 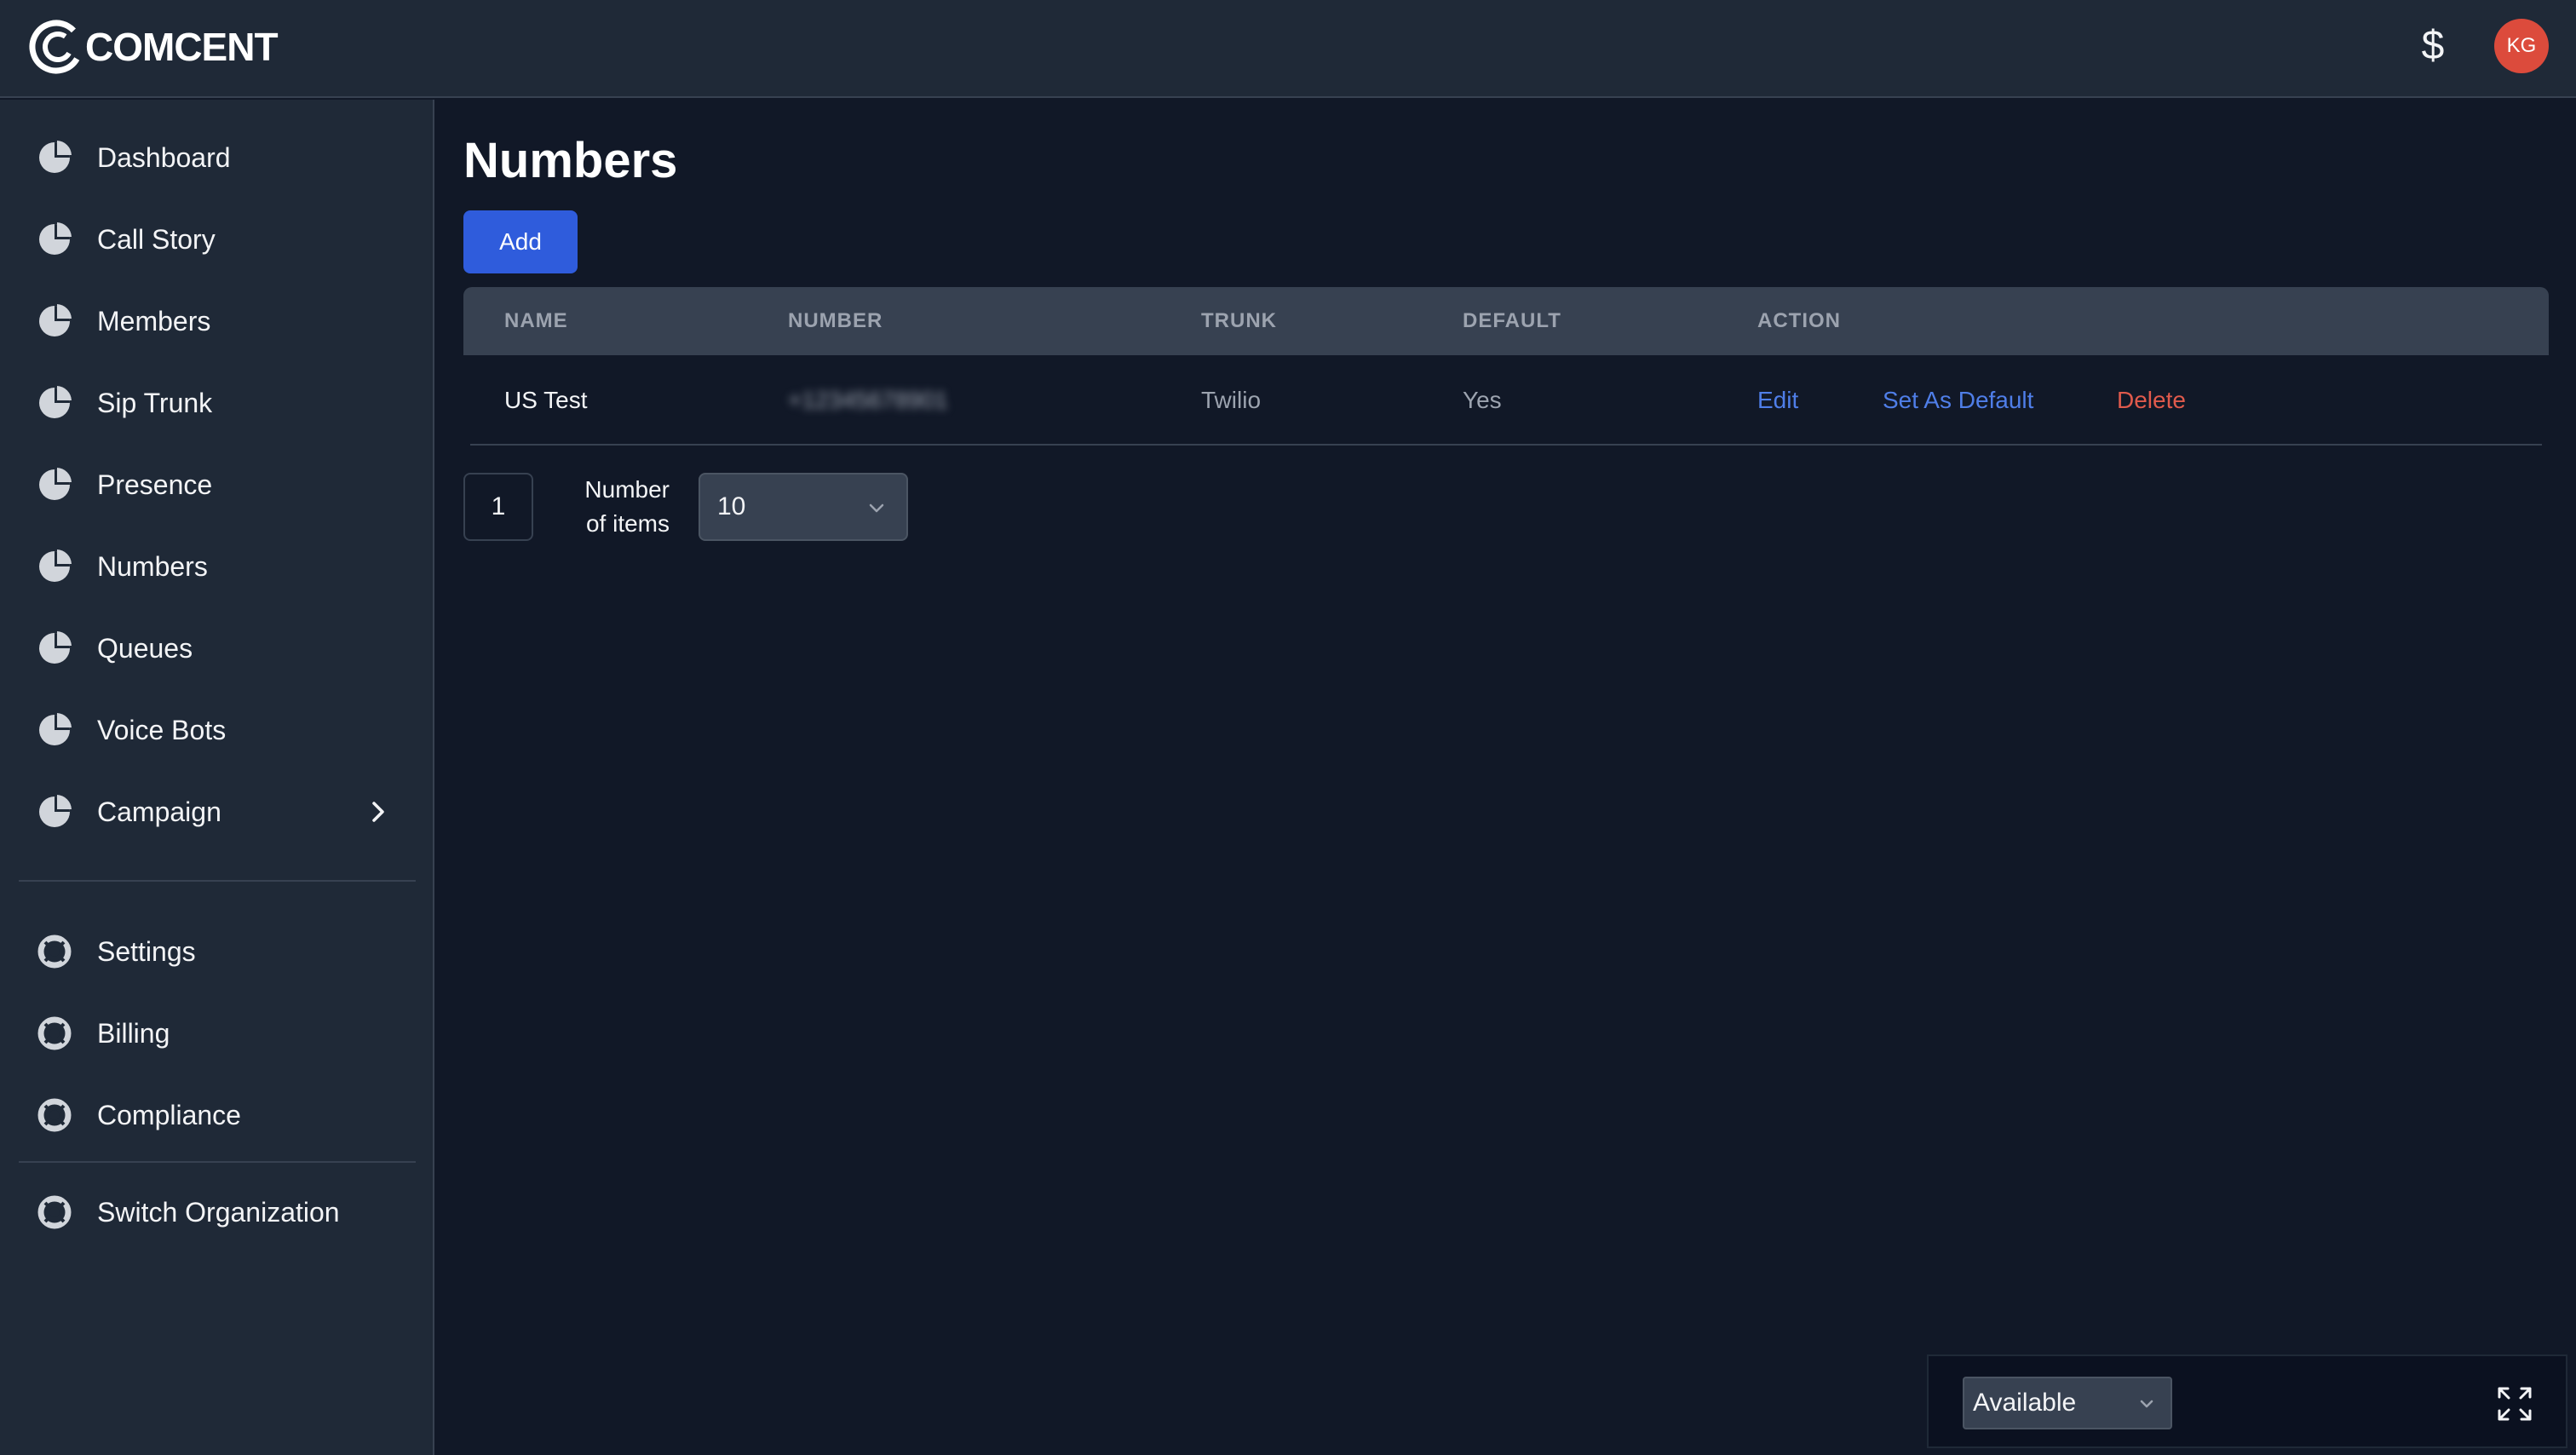 What do you see at coordinates (155, 484) in the screenshot?
I see `sidebar-item-label: Presence` at bounding box center [155, 484].